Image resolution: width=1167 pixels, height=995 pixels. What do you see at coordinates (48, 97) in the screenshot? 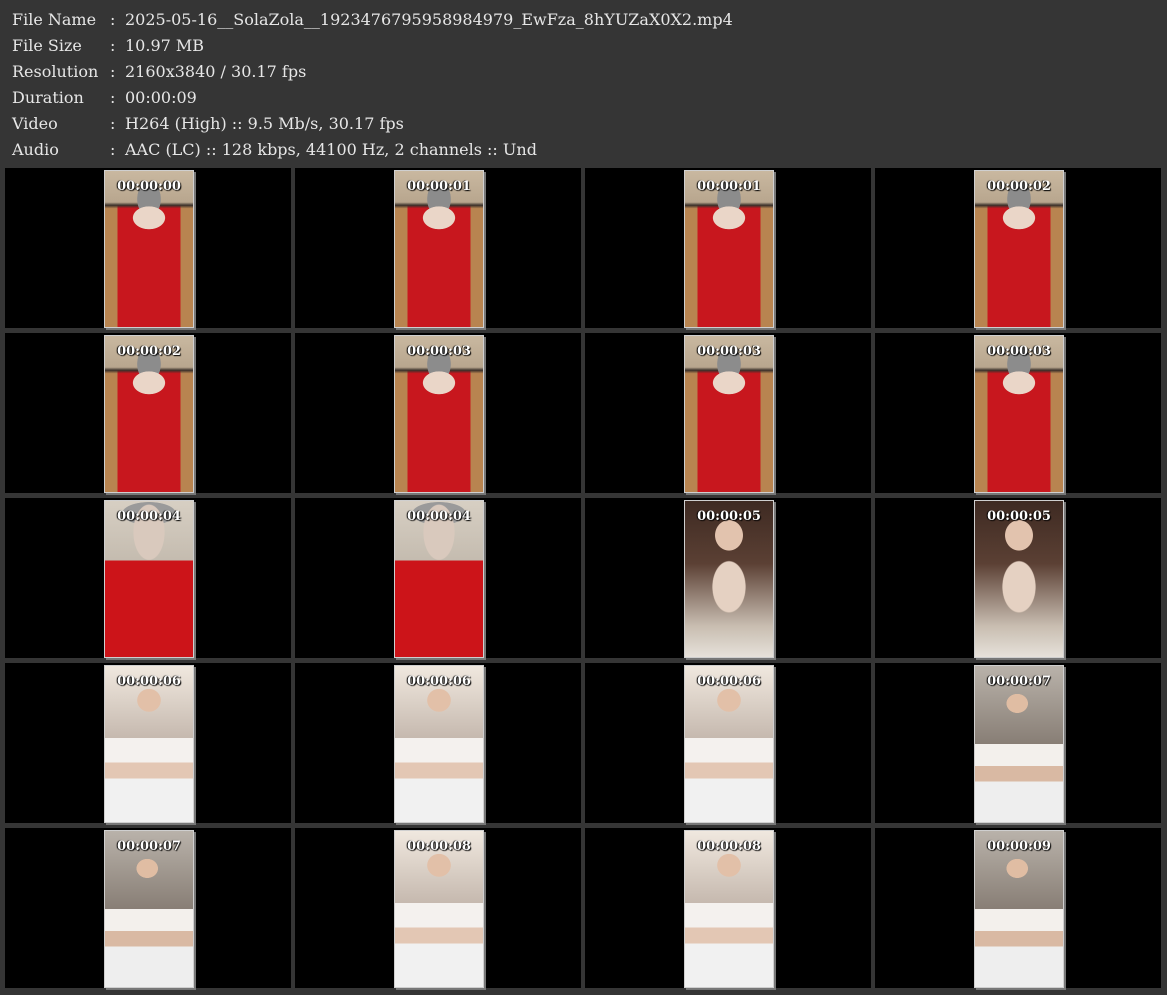
I see `duration-label: Duration` at bounding box center [48, 97].